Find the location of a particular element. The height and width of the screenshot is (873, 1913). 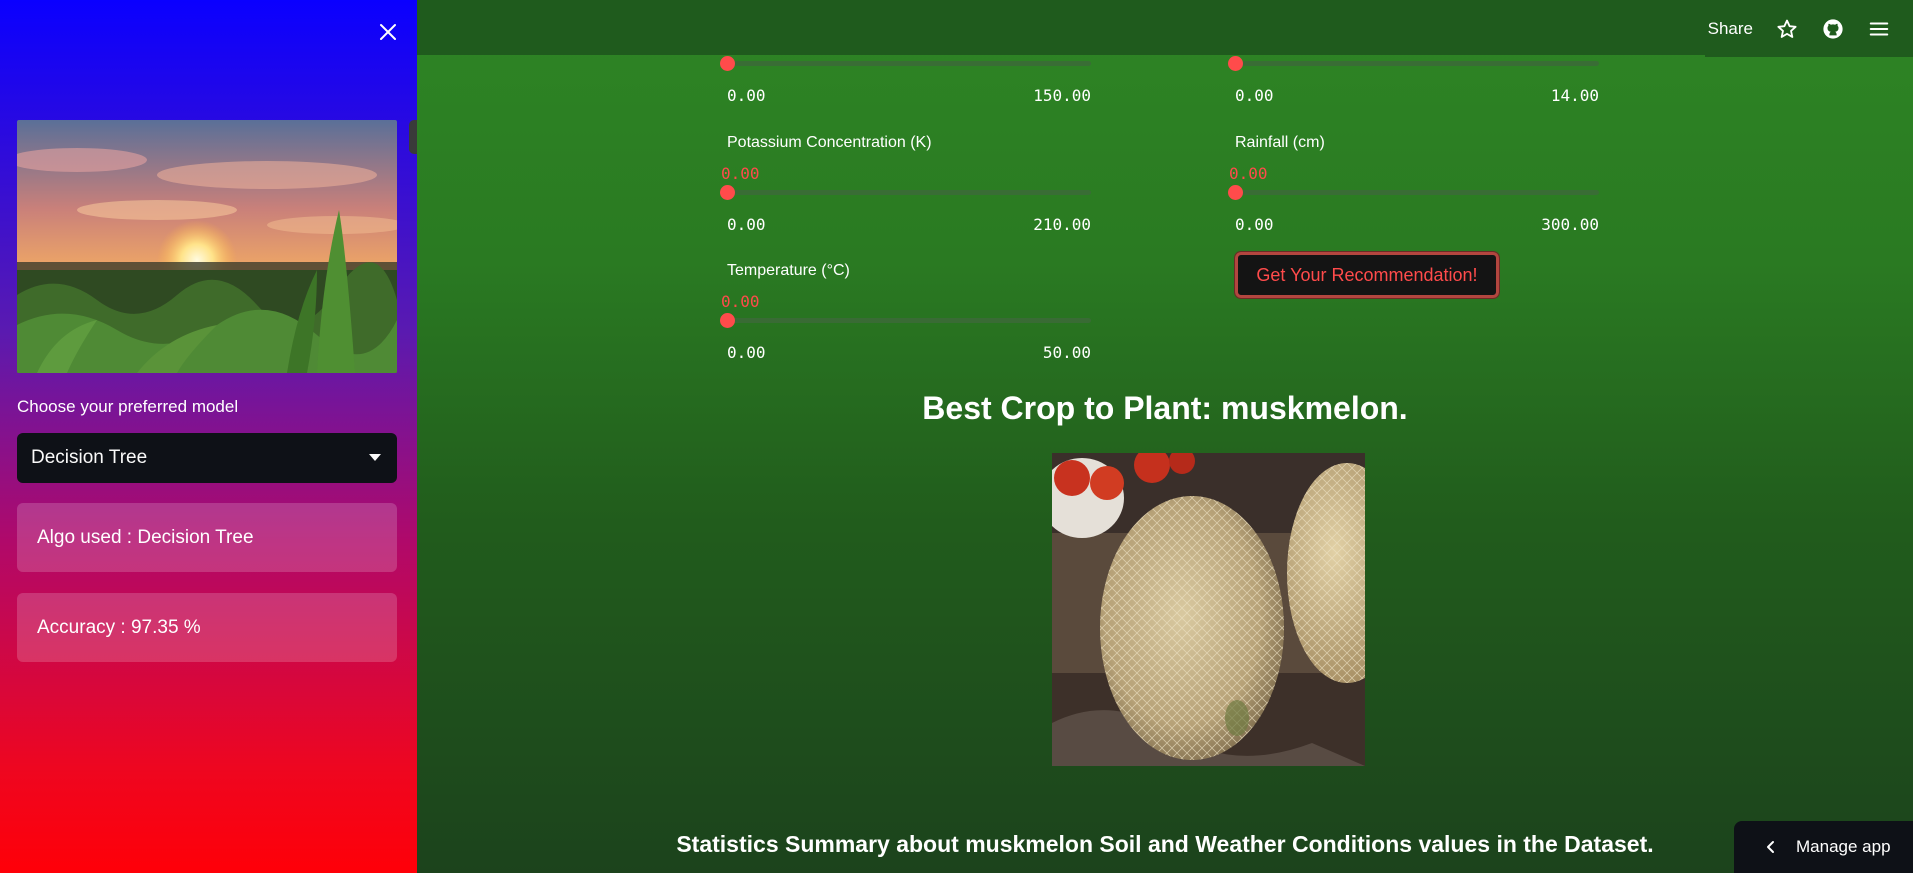

slider-max: 14.00 is located at coordinates (1574, 95).